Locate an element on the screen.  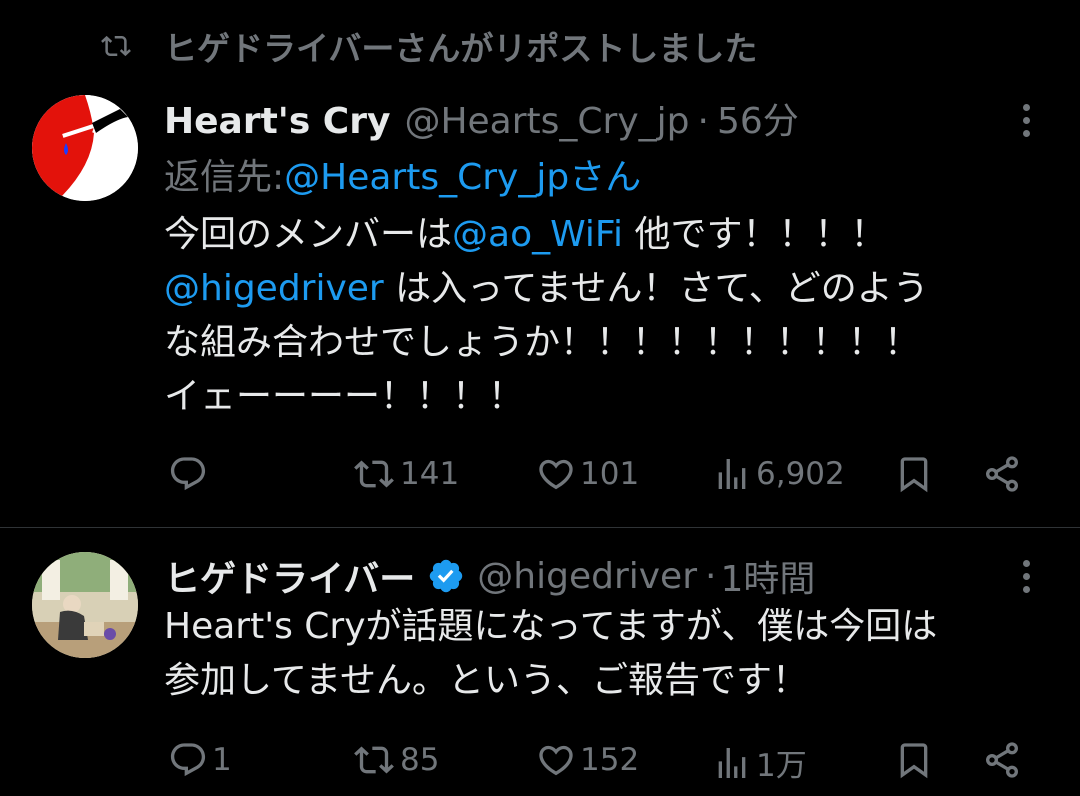
reply-button is located at coordinates (190, 474).